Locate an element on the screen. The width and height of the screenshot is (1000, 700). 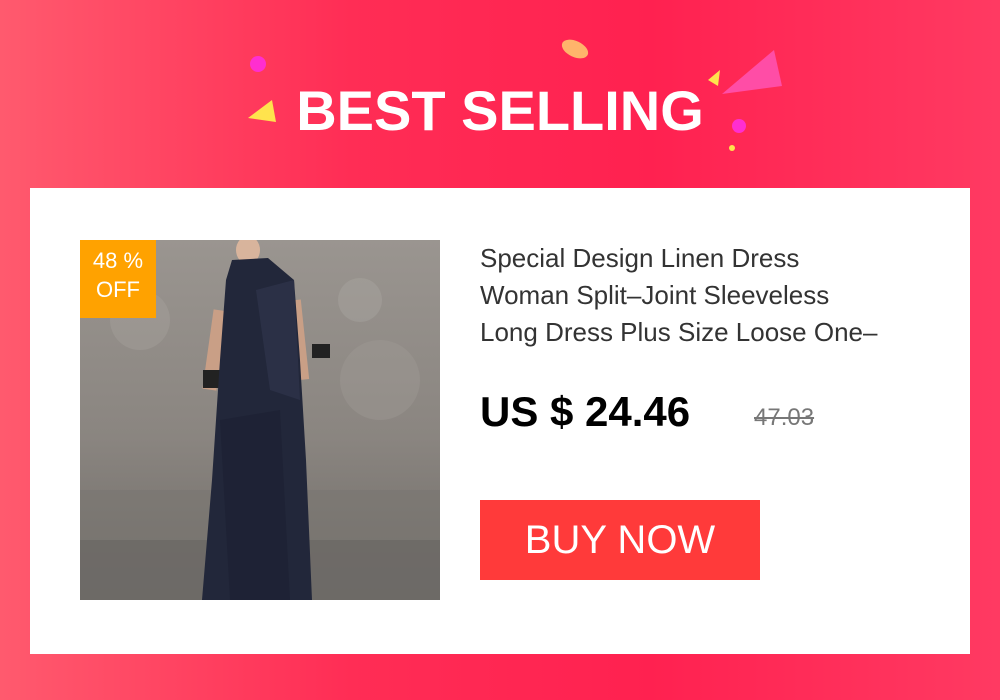
product-title-line: Woman Split–Joint Sleeveless is located at coordinates (655, 295).